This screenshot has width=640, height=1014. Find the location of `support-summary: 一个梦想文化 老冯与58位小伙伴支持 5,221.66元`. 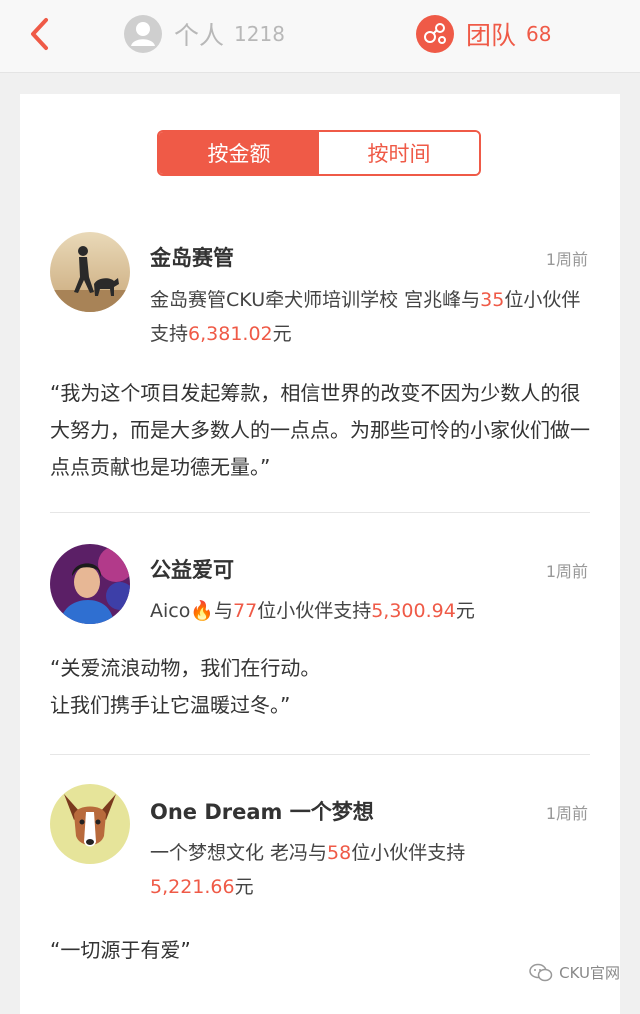

support-summary: 一个梦想文化 老冯与58位小伙伴支持 5,221.66元 is located at coordinates (335, 870).